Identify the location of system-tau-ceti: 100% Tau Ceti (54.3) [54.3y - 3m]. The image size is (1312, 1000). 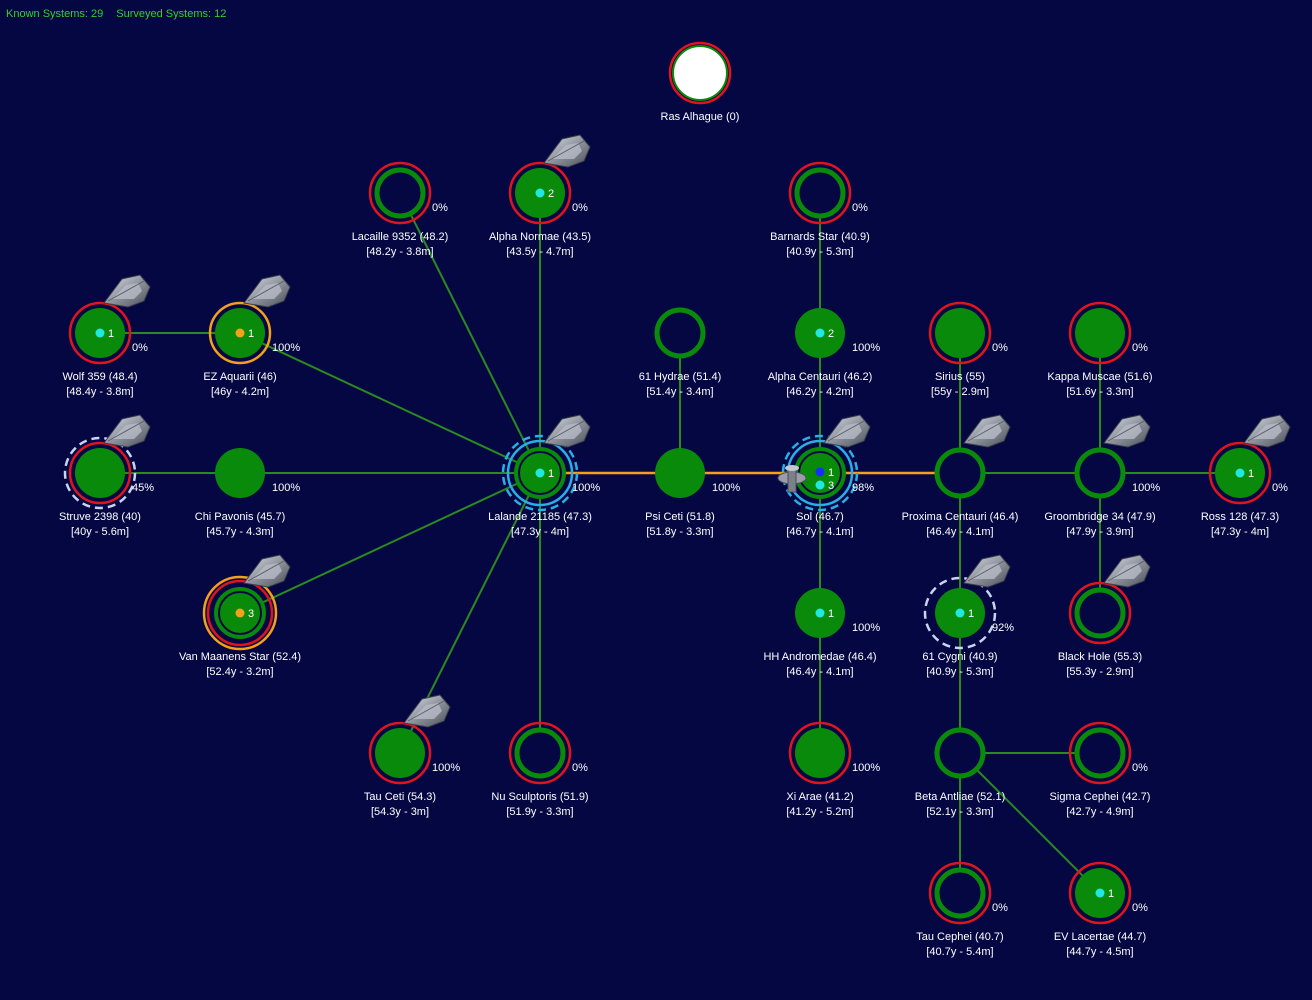
(412, 756).